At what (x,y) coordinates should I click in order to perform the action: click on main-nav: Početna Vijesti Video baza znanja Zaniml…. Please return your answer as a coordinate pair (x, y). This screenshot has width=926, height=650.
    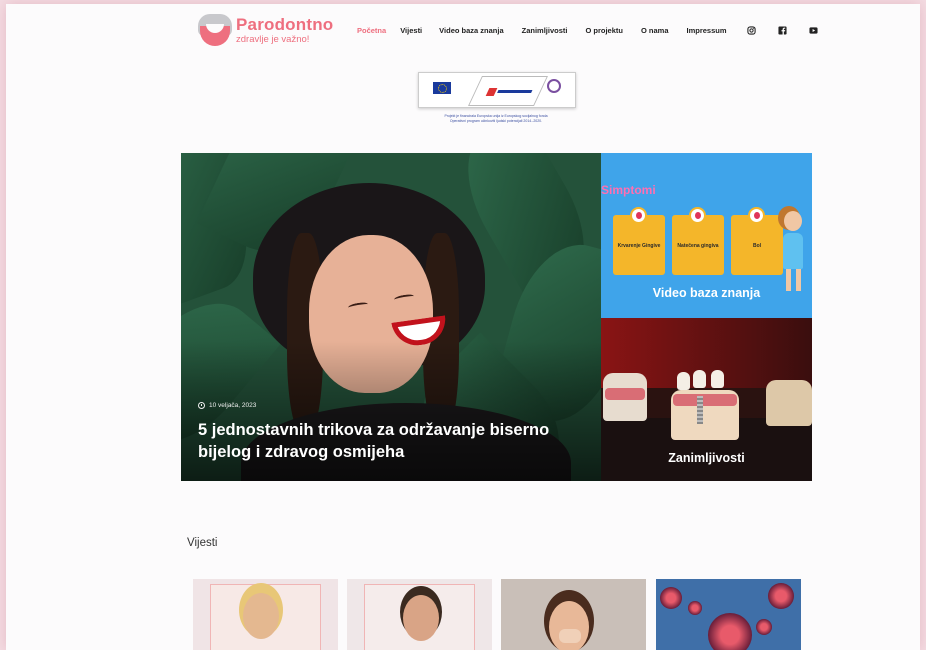
    Looking at the image, I should click on (587, 30).